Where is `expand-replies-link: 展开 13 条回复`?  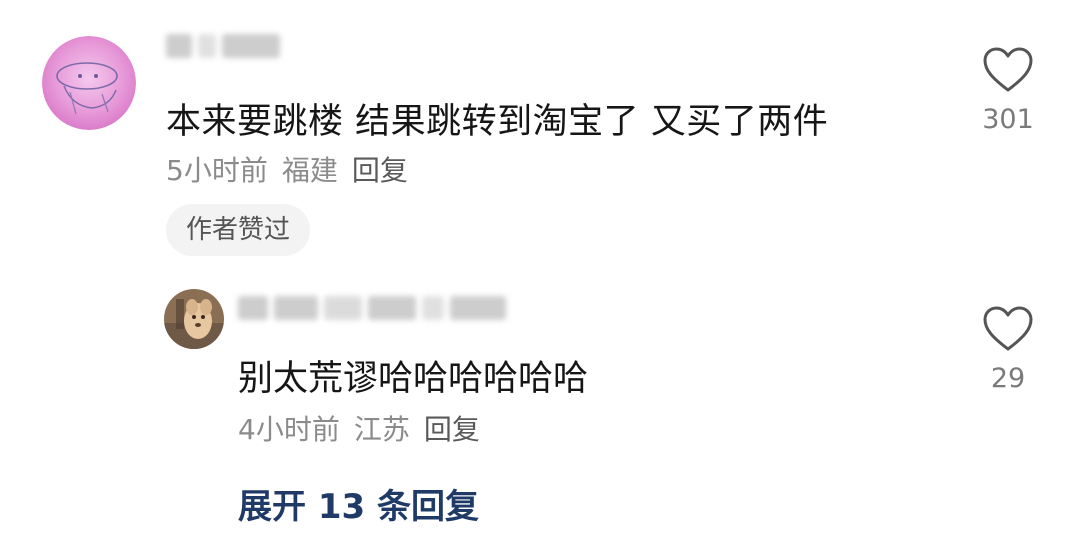
expand-replies-link: 展开 13 条回复 is located at coordinates (358, 507).